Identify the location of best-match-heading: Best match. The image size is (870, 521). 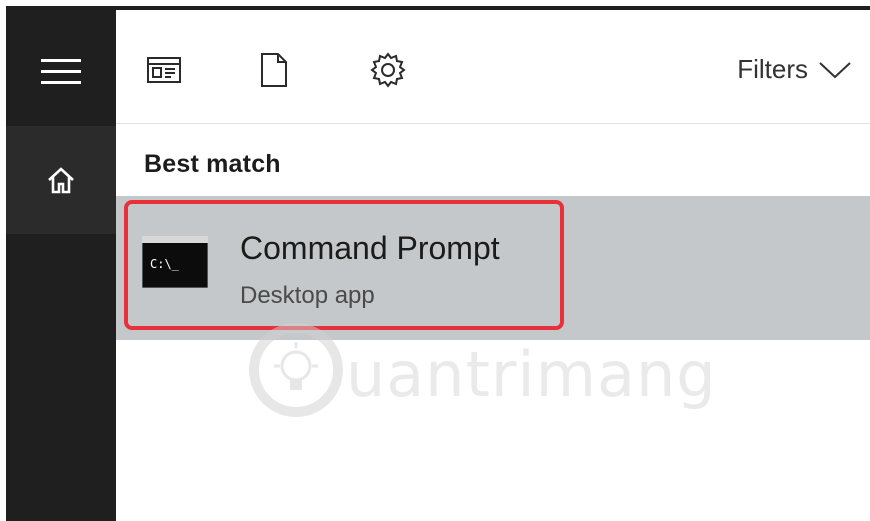
(212, 164).